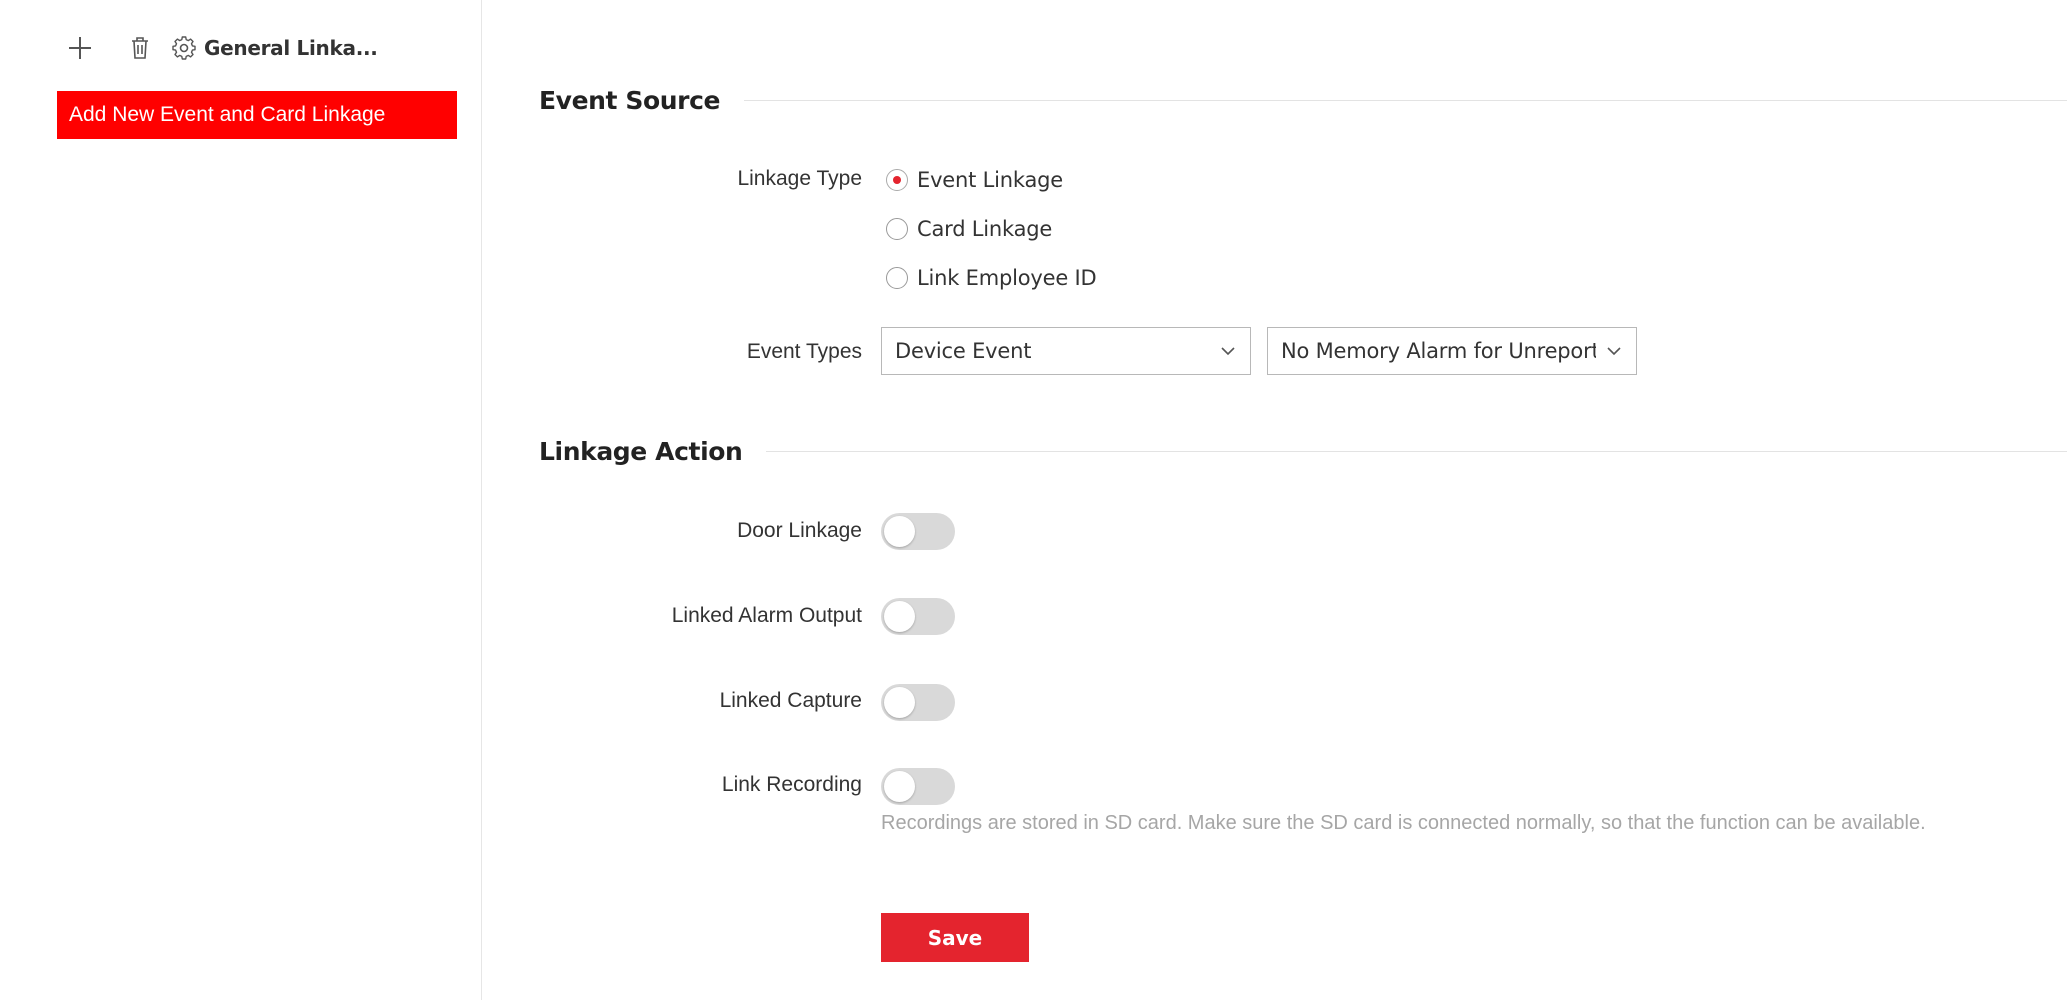  I want to click on event-source-header: Event Source, so click(1303, 100).